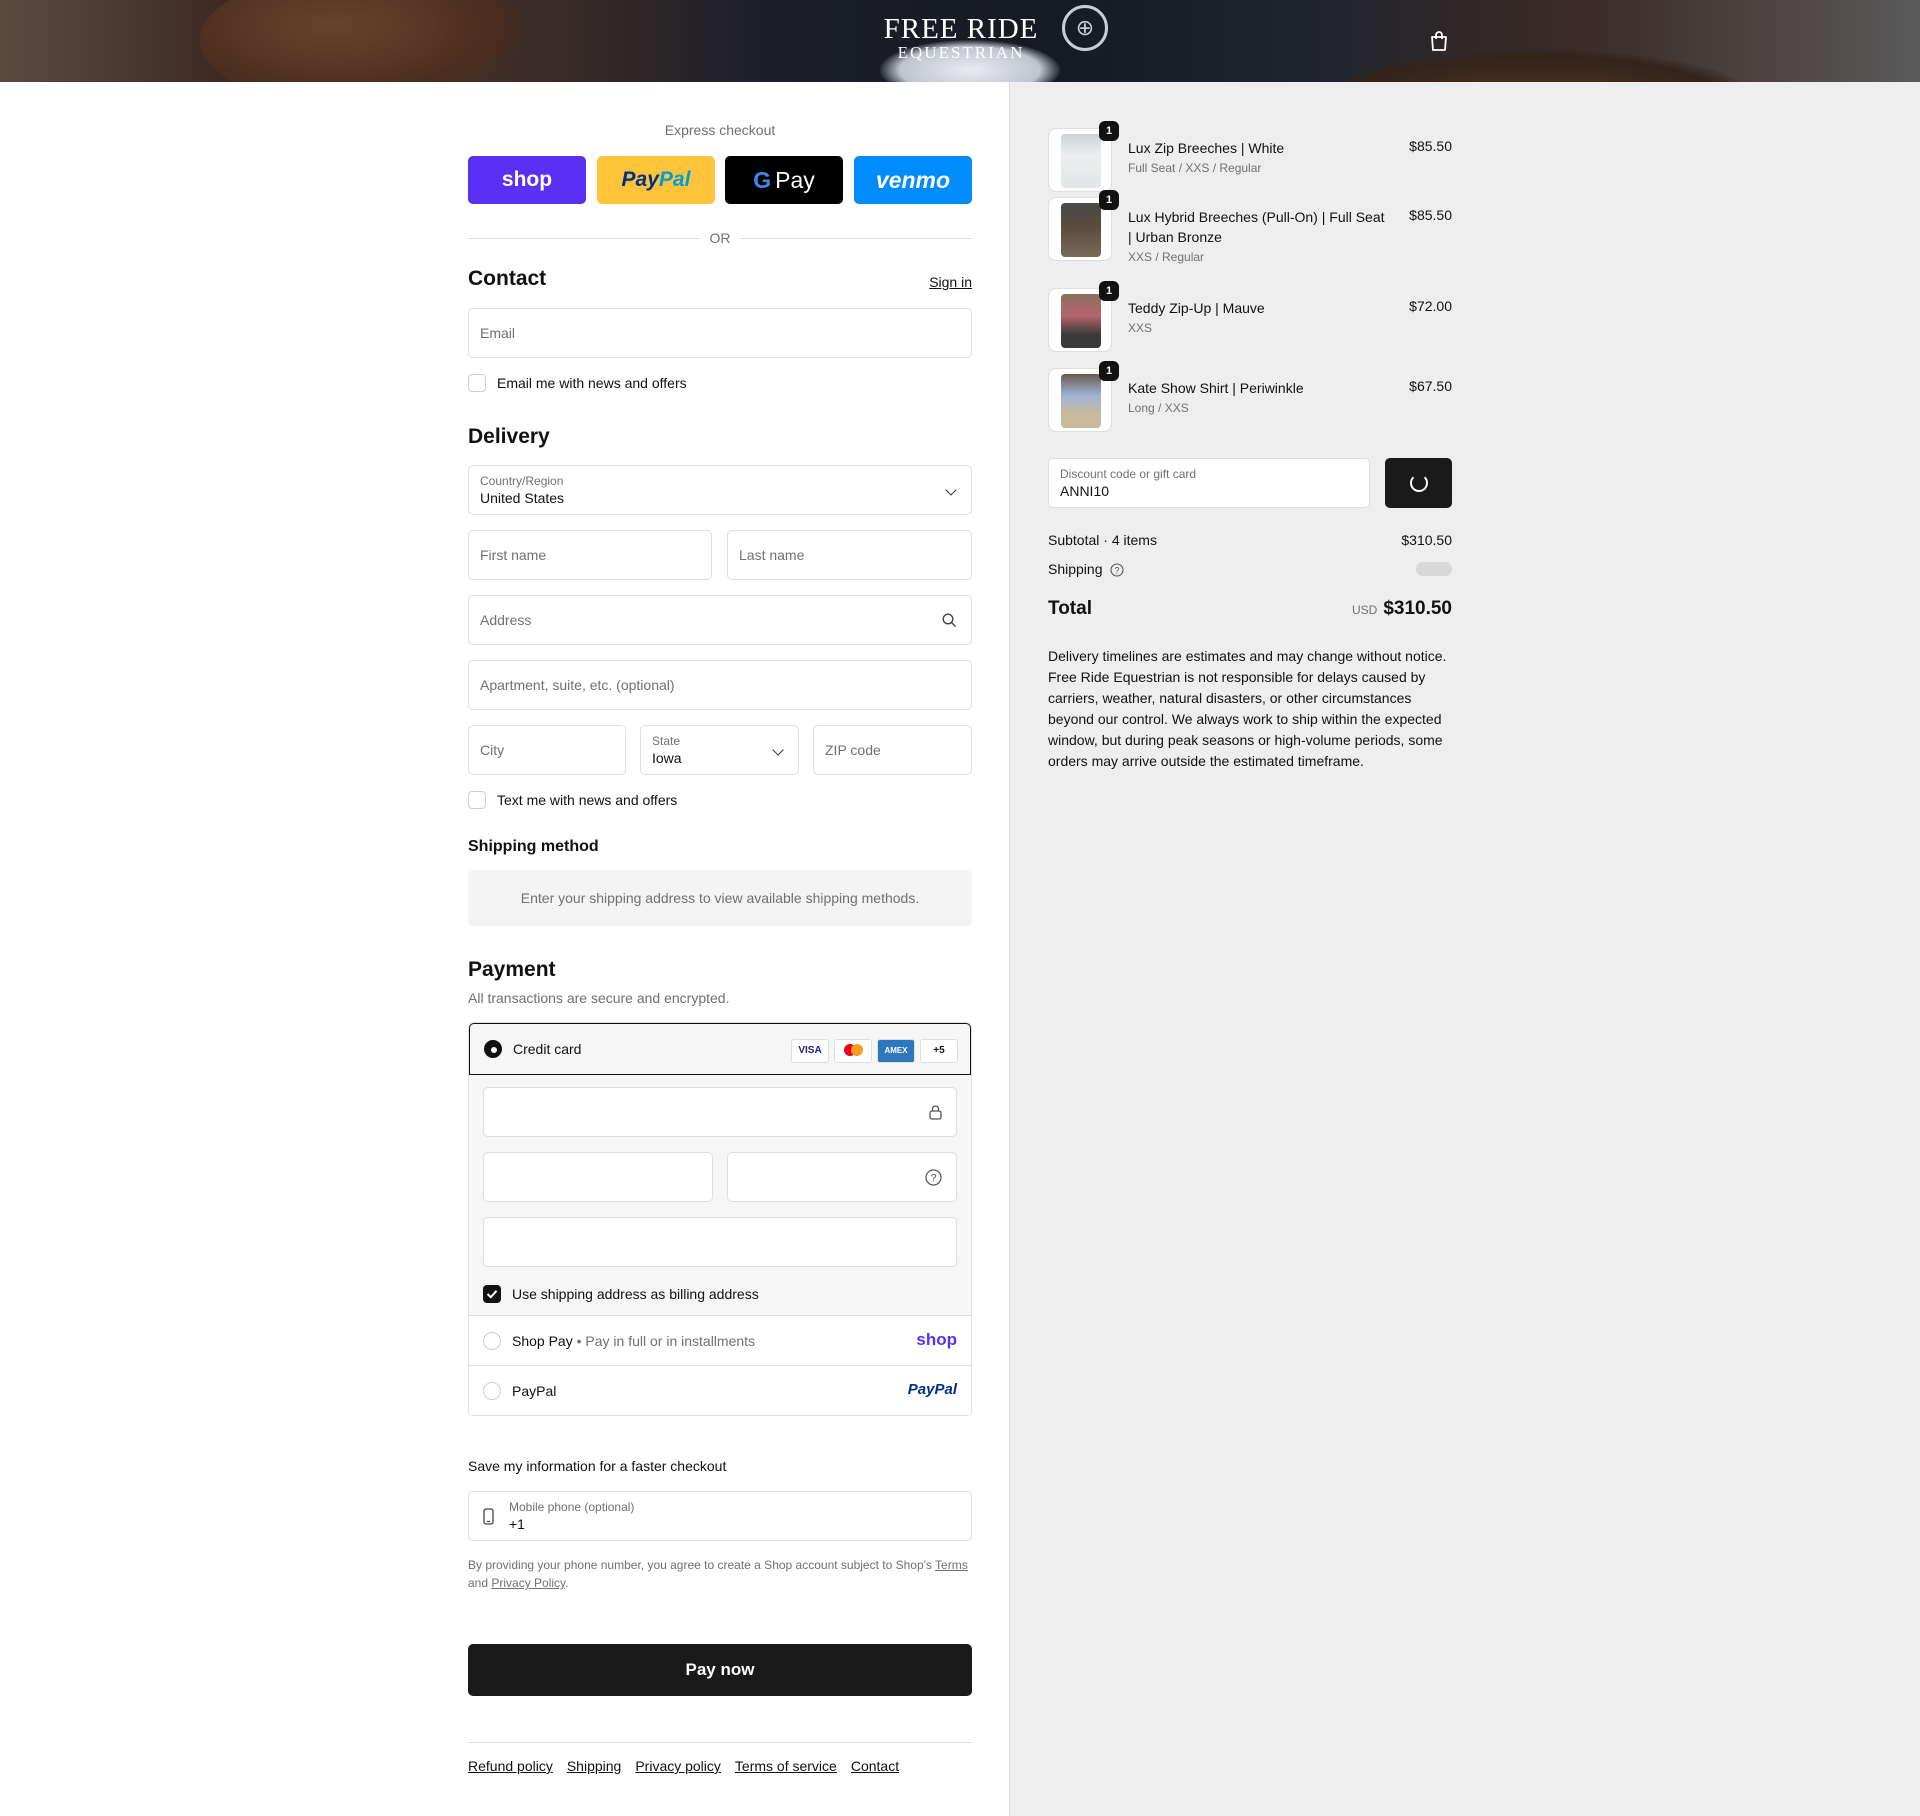 The image size is (1920, 1816). I want to click on disclaimer-and: and, so click(480, 1583).